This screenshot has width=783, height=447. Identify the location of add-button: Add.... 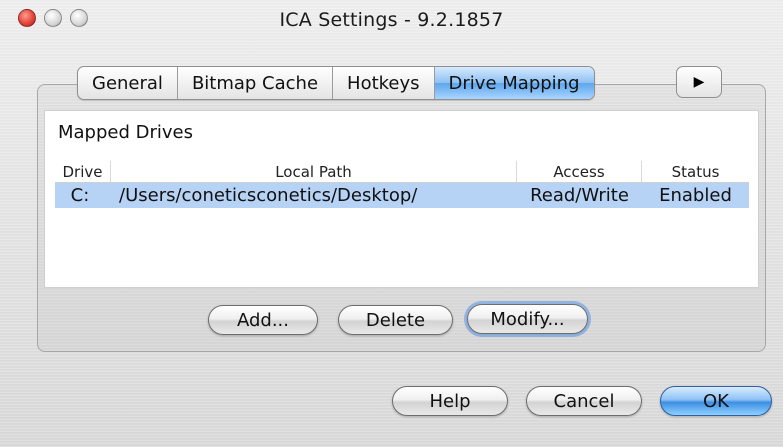
(263, 320).